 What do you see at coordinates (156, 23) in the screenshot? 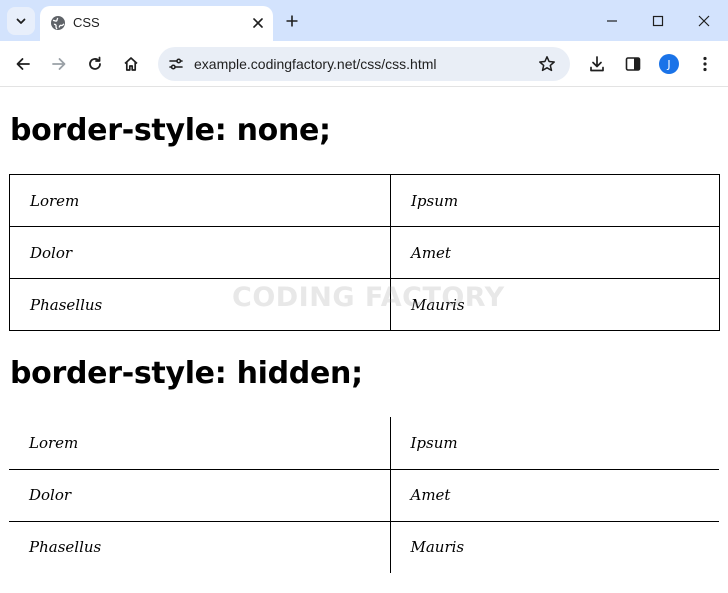
I see `active-tab: CSS` at bounding box center [156, 23].